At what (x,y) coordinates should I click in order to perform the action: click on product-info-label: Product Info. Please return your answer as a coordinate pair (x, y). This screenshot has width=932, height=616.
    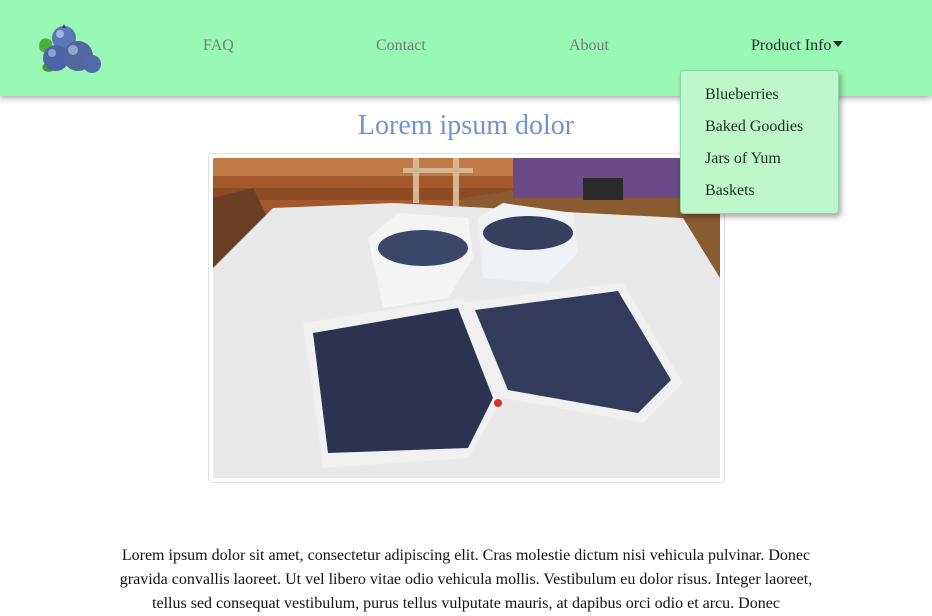
    Looking at the image, I should click on (791, 45).